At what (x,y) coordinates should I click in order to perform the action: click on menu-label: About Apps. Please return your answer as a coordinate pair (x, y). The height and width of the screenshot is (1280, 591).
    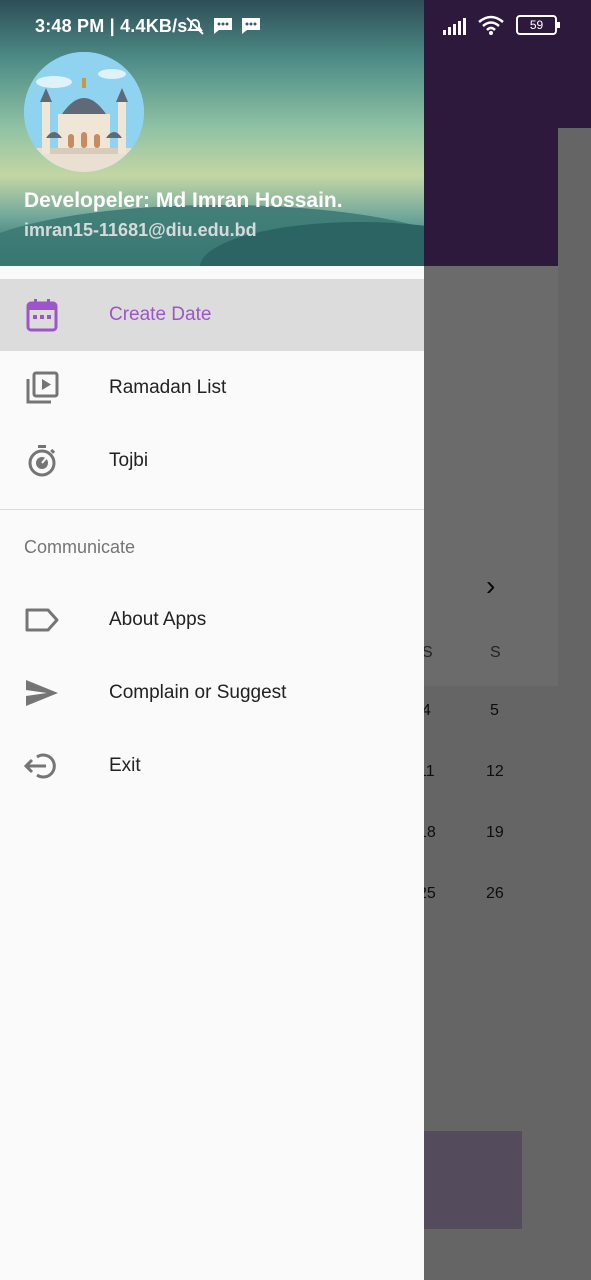
    Looking at the image, I should click on (158, 619).